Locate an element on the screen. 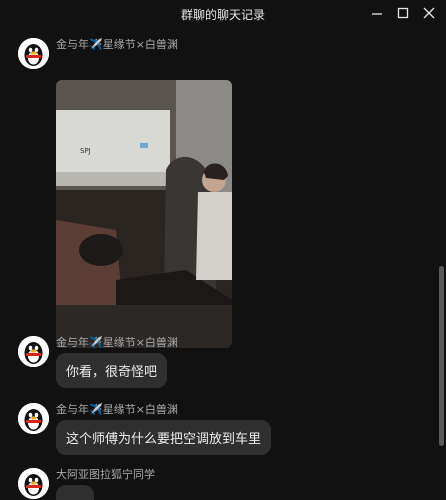 This screenshot has height=500, width=446. close-icon is located at coordinates (429, 13).